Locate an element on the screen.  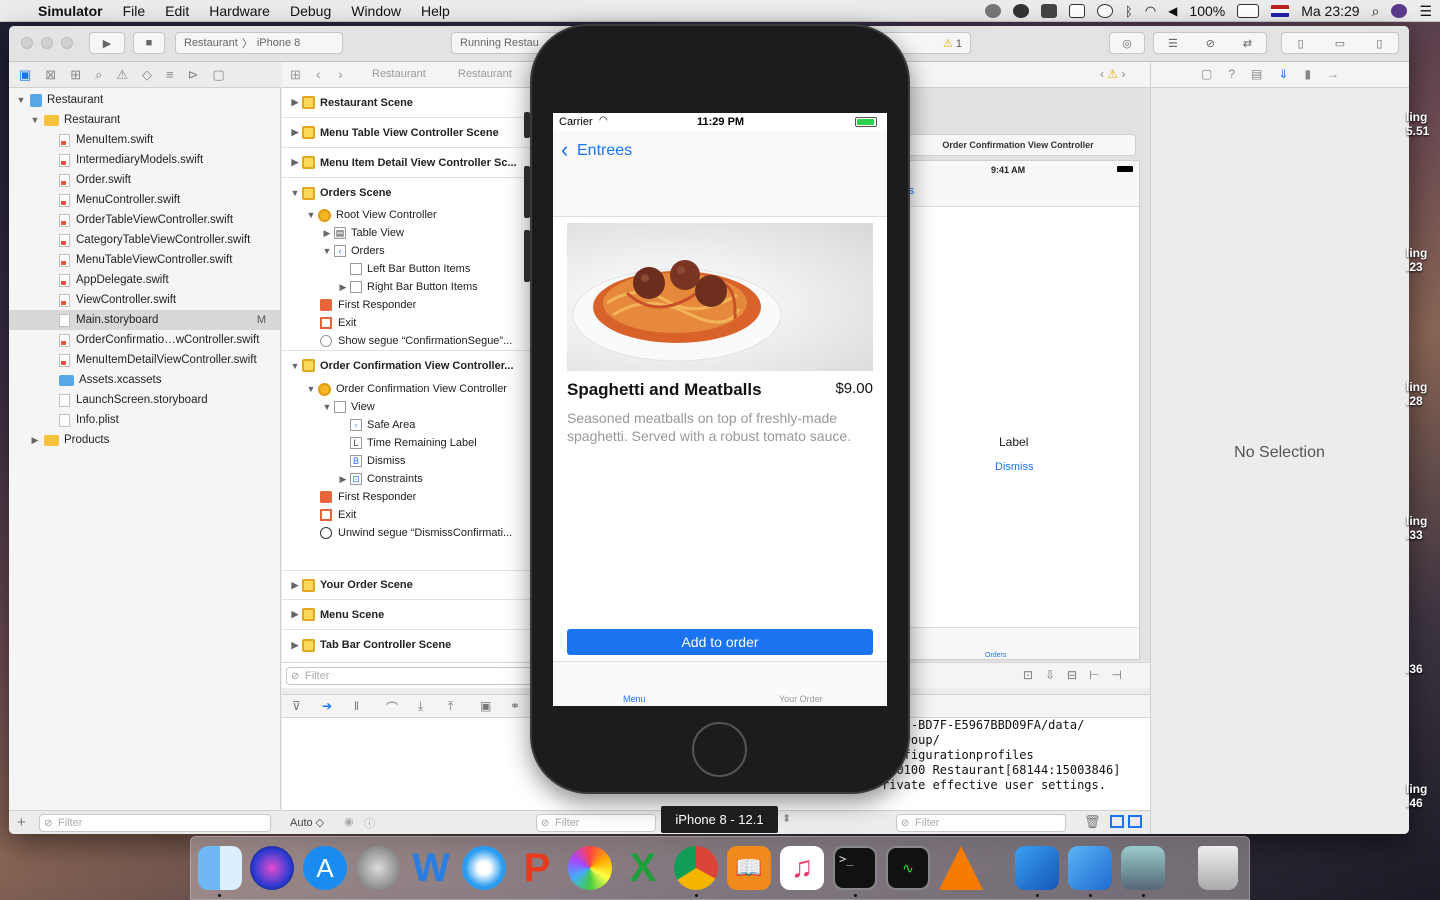
wifi-icon: ◠ is located at coordinates (1150, 11).